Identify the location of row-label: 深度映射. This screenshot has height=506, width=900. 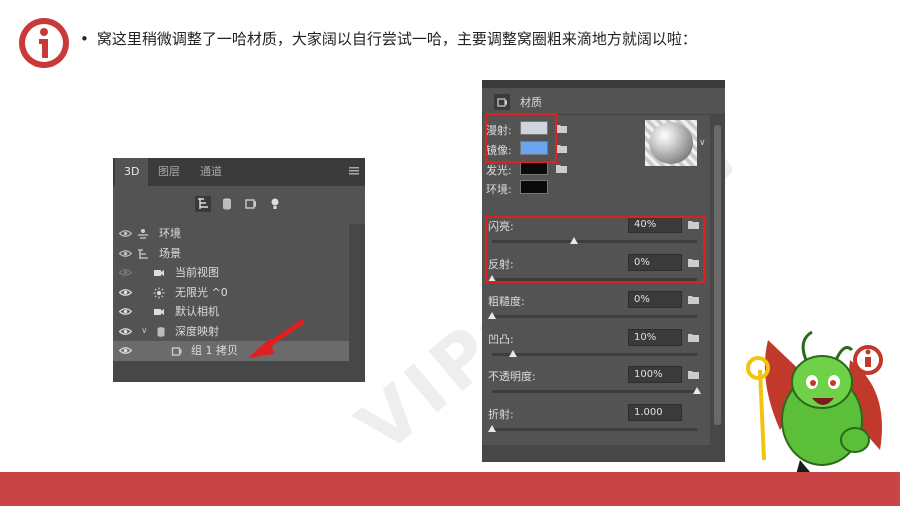
(197, 331).